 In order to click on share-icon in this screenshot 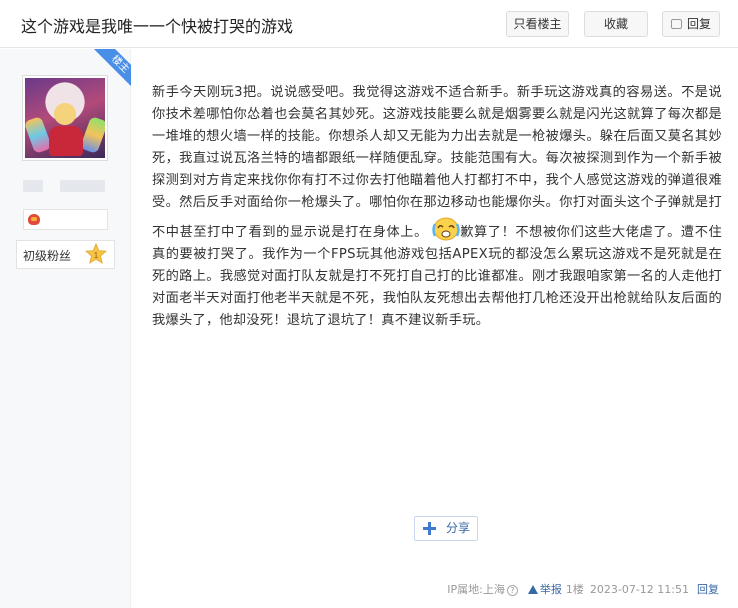, I will do `click(429, 528)`.